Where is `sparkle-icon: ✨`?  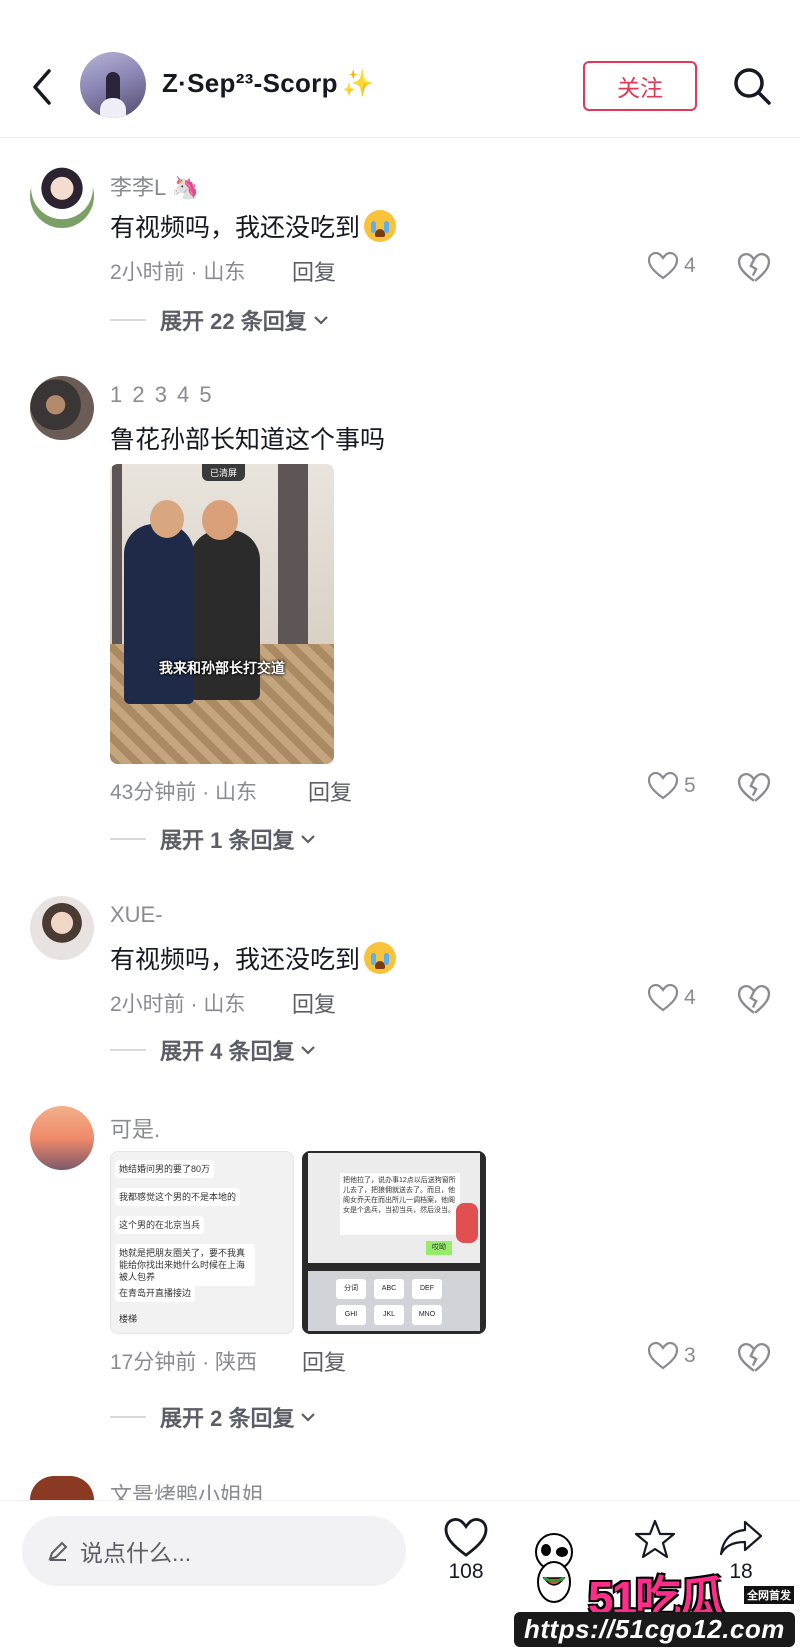 sparkle-icon: ✨ is located at coordinates (358, 83).